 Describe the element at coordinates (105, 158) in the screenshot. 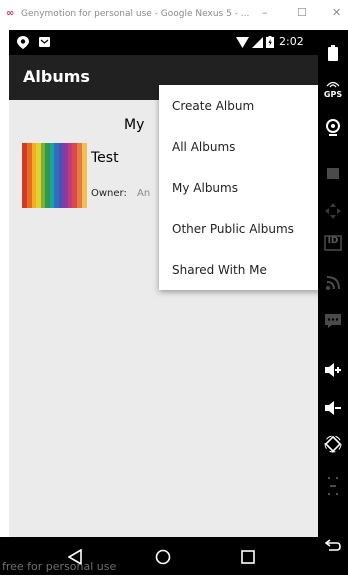

I see `album-name: Test` at that location.